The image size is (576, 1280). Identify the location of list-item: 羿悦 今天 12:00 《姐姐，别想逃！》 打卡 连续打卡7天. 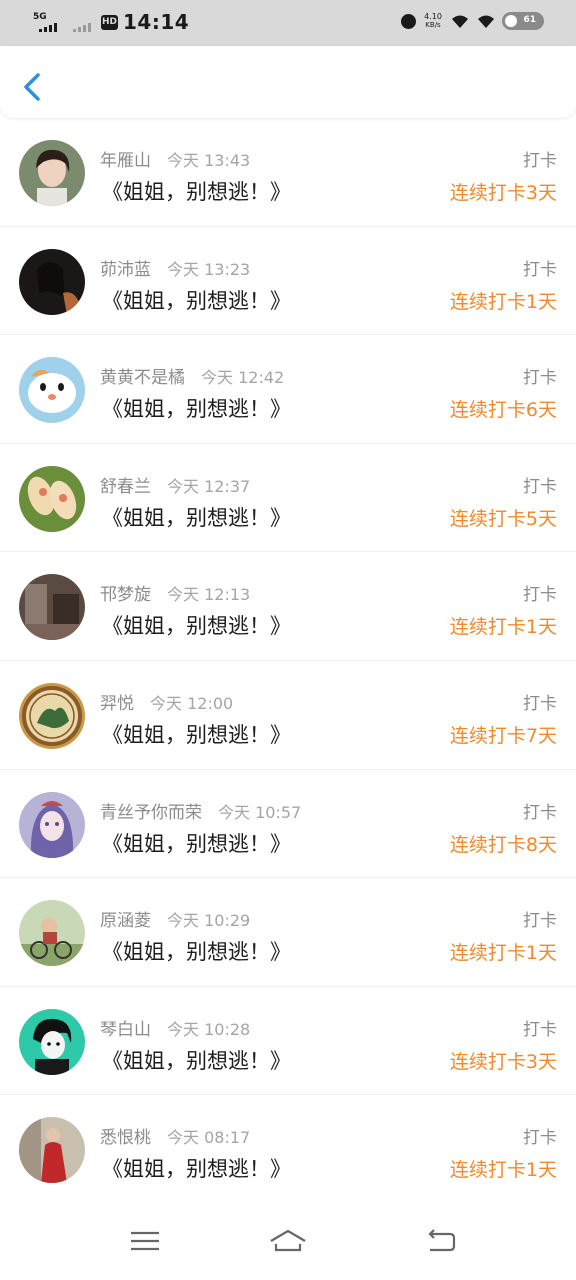
(288, 715).